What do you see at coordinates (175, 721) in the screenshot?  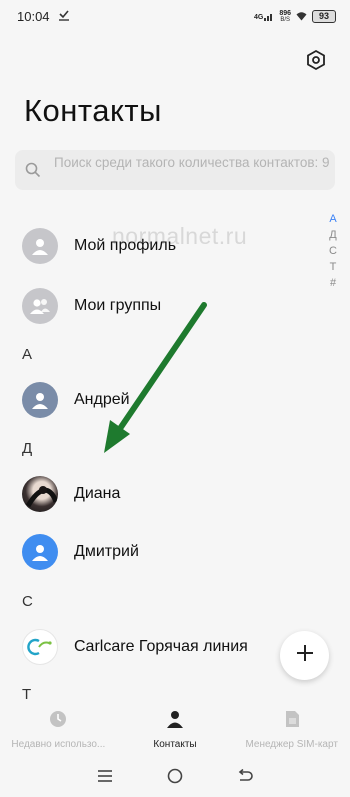 I see `person-icon` at bounding box center [175, 721].